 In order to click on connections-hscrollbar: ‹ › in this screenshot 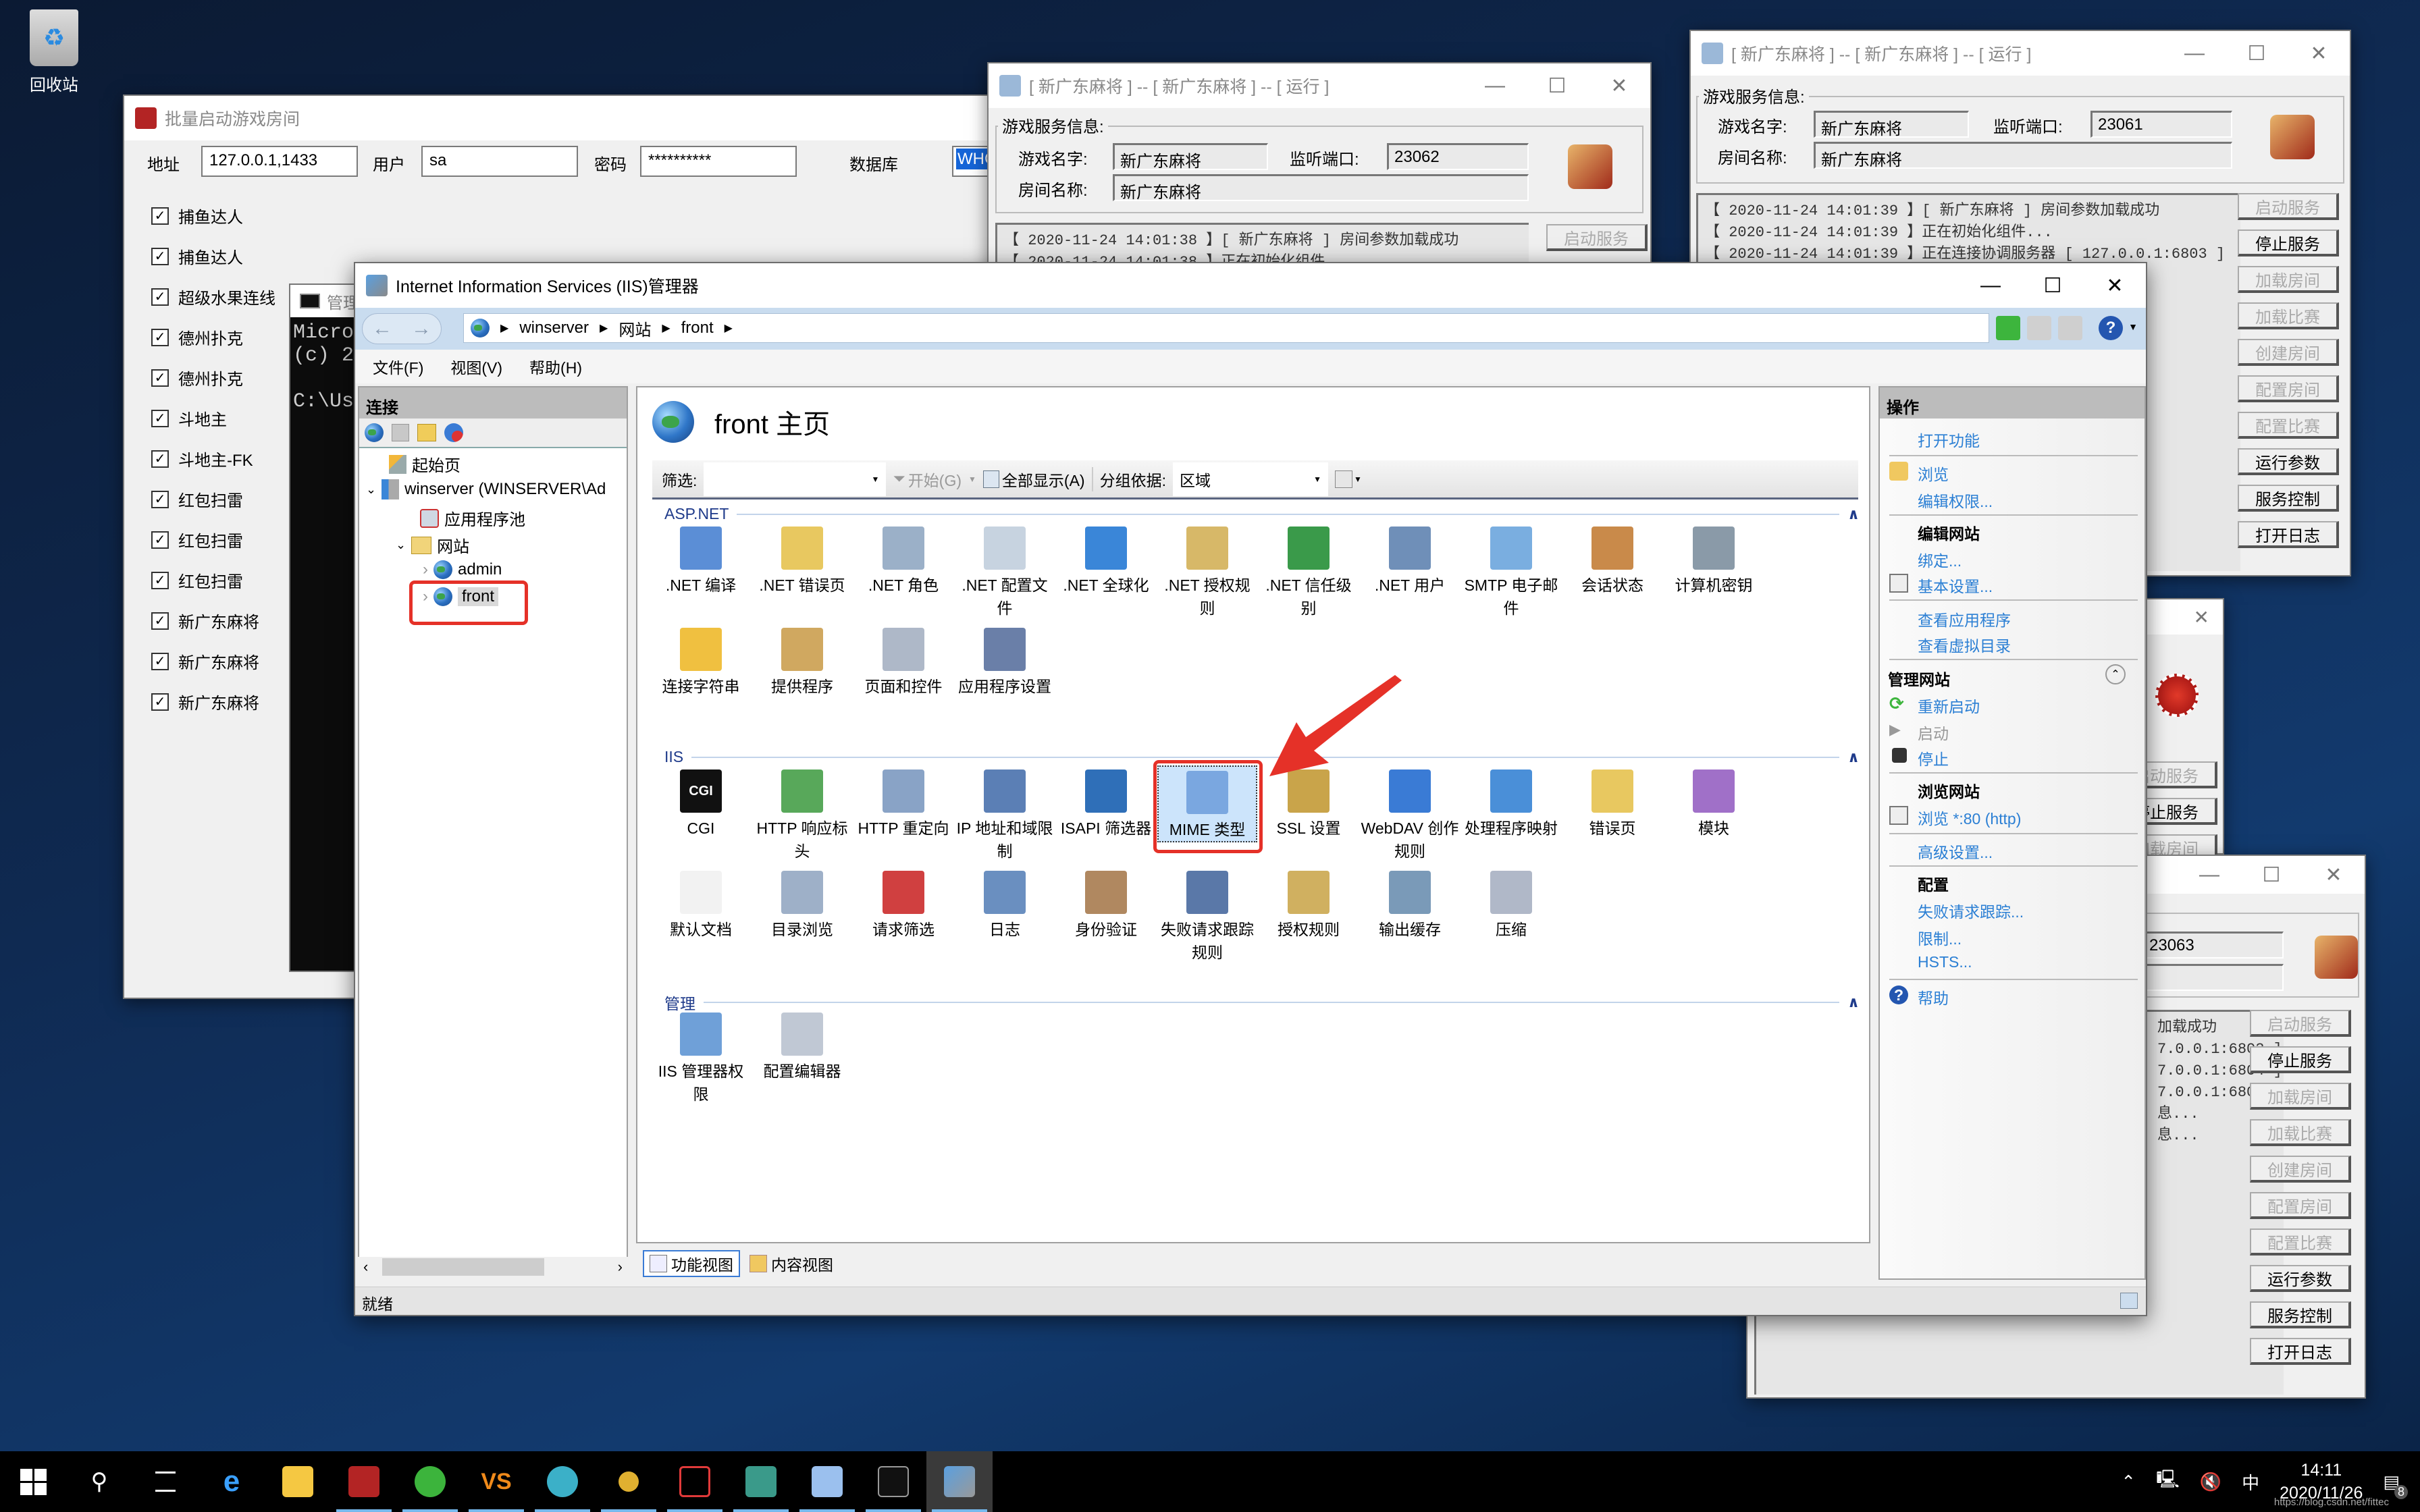, I will do `click(493, 1267)`.